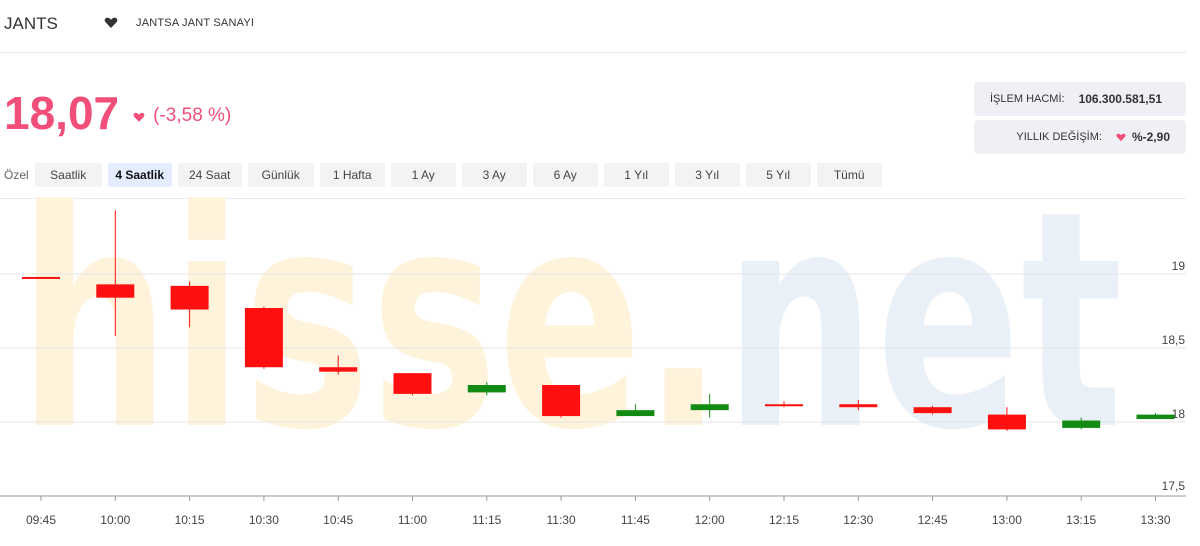  Describe the element at coordinates (494, 175) in the screenshot. I see `tab-3-ay: 3 Ay` at that location.